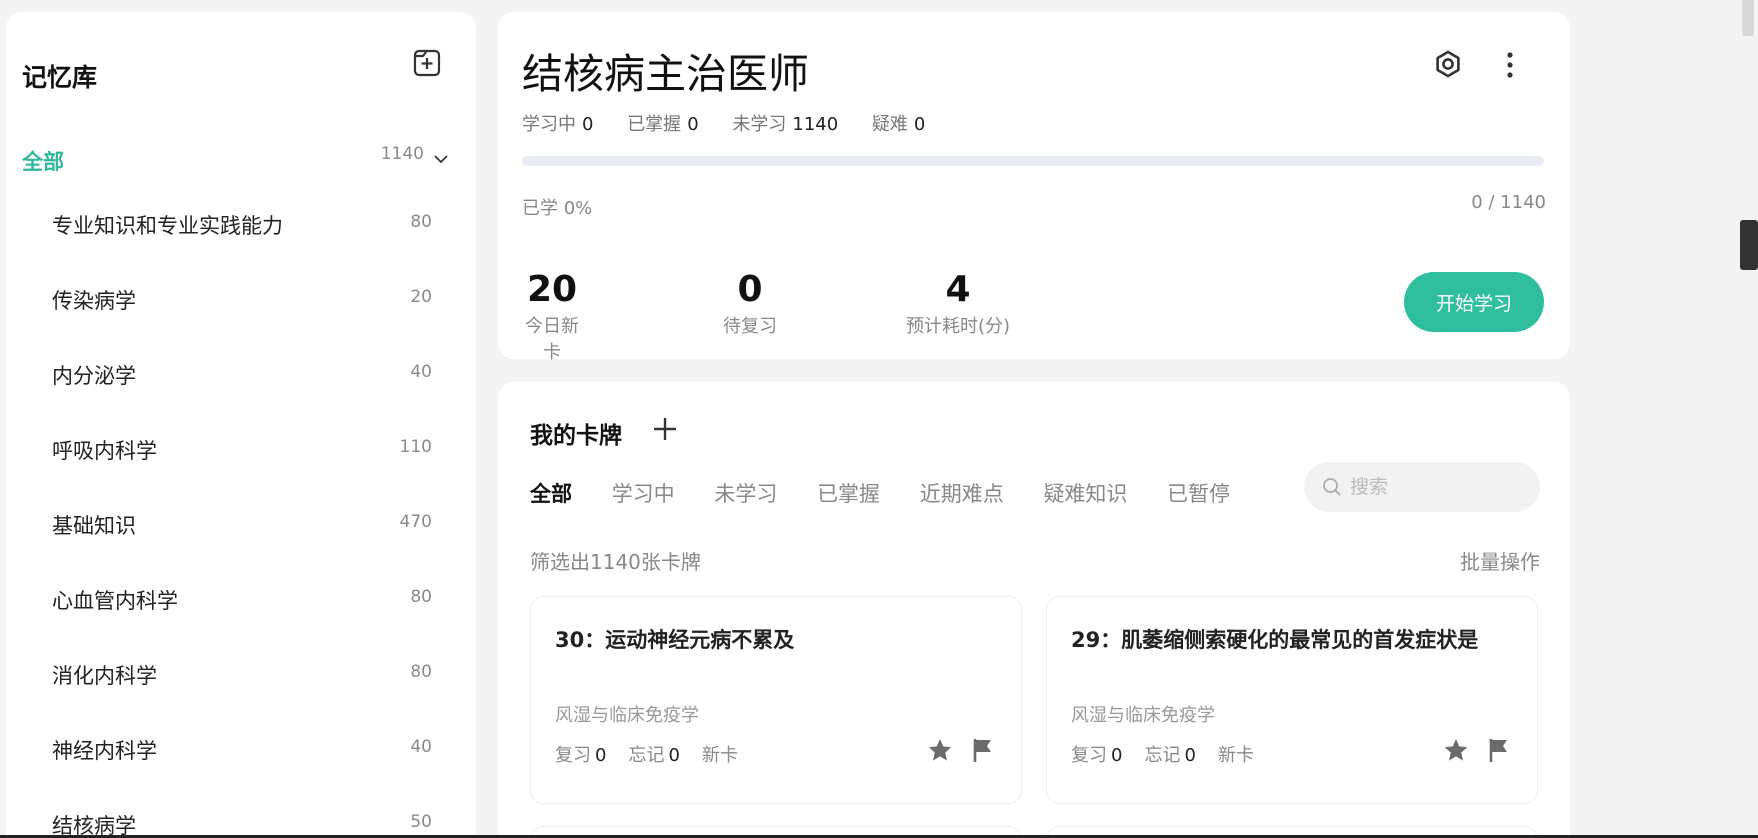 Image resolution: width=1758 pixels, height=838 pixels. I want to click on batch-operation-button: 批量操作, so click(1500, 560).